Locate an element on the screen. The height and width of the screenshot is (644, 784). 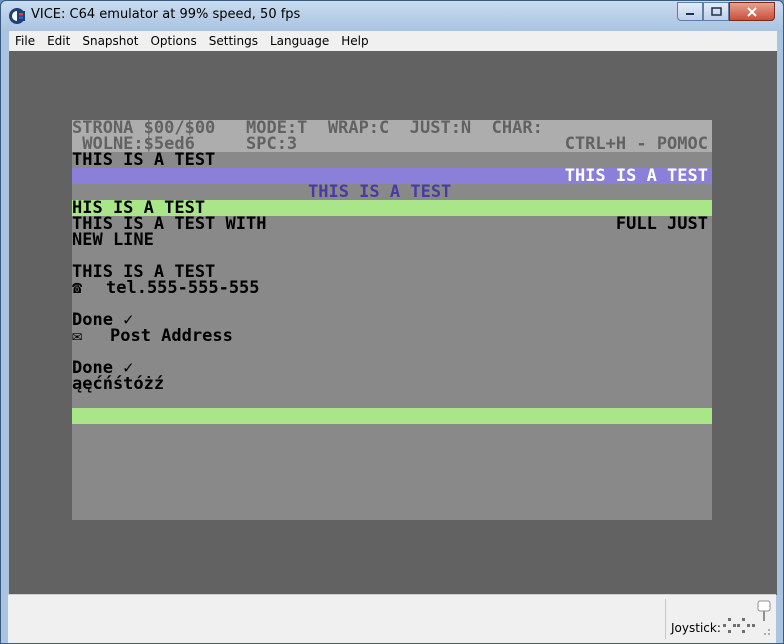
text-line-11: Done ✓ is located at coordinates (103, 368).